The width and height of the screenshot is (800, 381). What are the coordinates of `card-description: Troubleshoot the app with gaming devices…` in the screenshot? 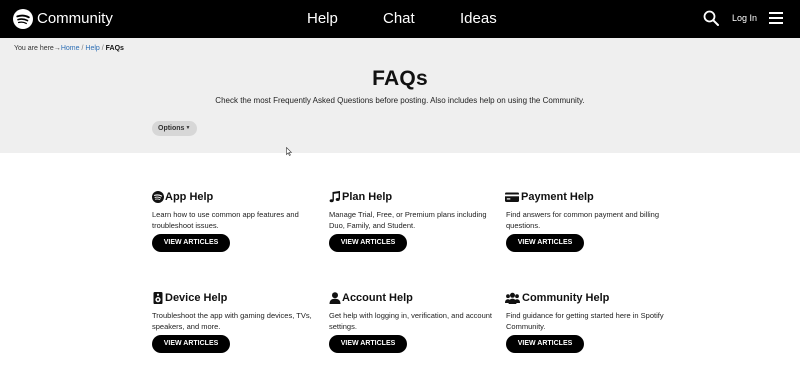 It's located at (232, 321).